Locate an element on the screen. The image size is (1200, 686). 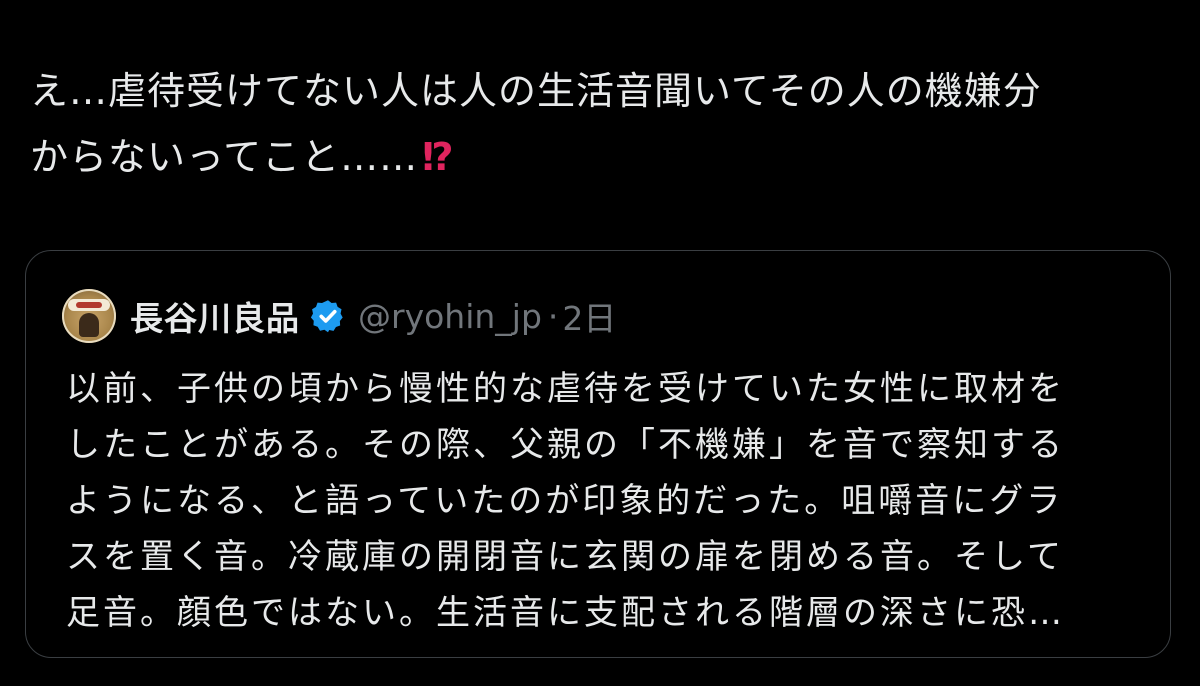
author-handle: @ryohin_jp is located at coordinates (450, 316).